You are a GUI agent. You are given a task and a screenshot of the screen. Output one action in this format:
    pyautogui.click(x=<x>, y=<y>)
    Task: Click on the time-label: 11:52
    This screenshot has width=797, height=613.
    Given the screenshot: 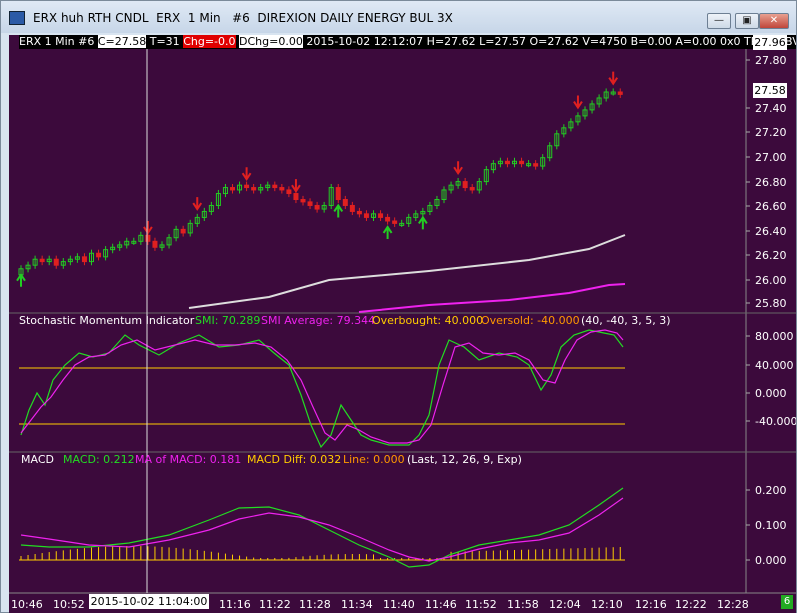 What is the action you would take?
    pyautogui.click(x=481, y=604)
    